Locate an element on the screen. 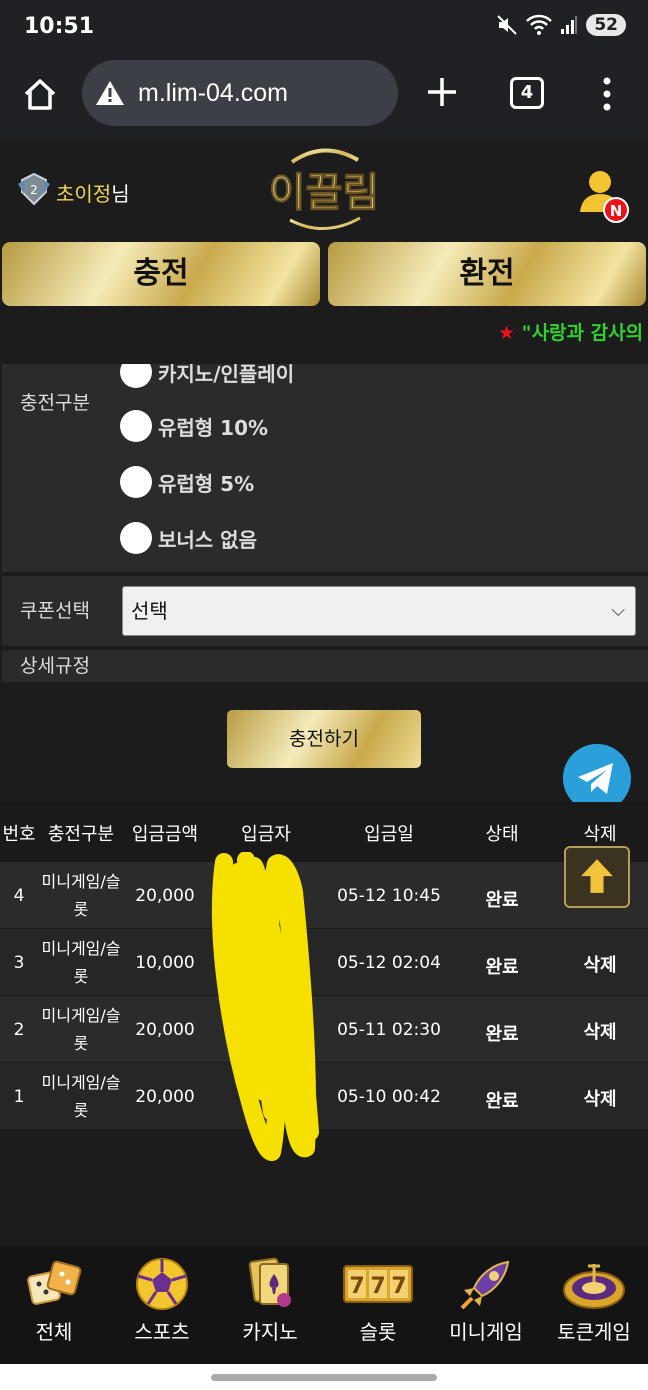 This screenshot has height=1390, width=648. coupon-select: 선택 ⌵ is located at coordinates (379, 611).